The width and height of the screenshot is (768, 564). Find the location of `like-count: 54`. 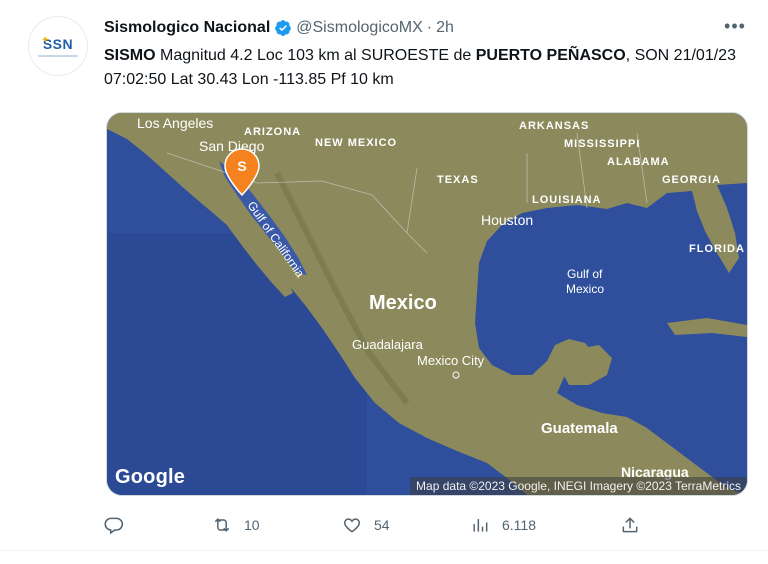

like-count: 54 is located at coordinates (382, 525).